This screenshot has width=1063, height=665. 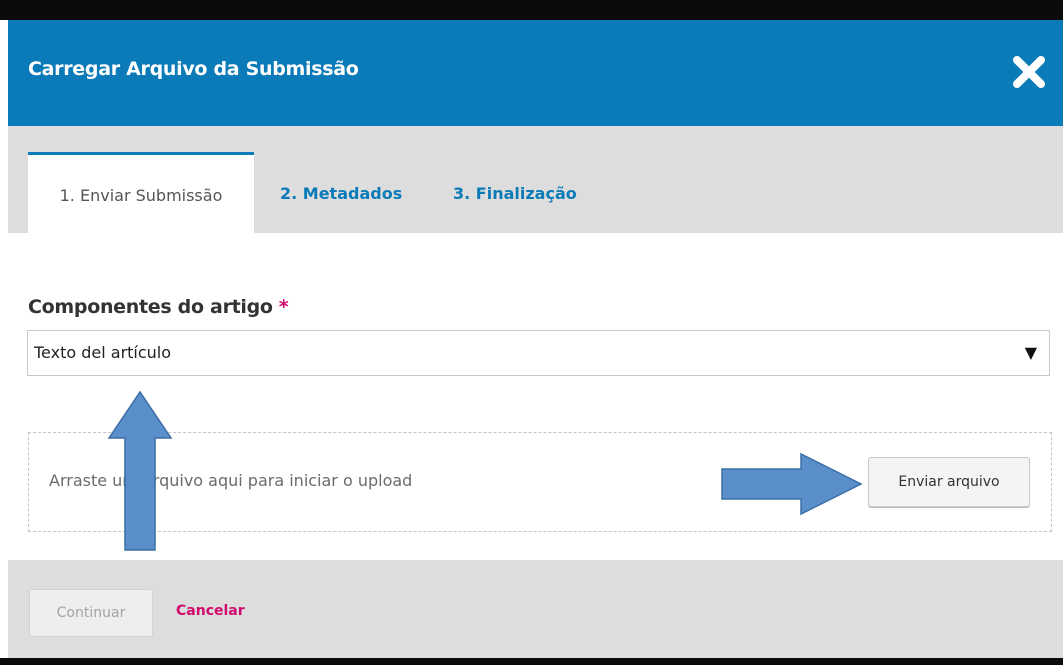 I want to click on dialog-footer: Continuar Cancelar, so click(x=535, y=609).